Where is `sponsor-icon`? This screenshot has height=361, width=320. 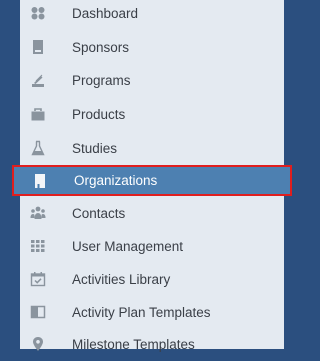 sponsor-icon is located at coordinates (38, 47).